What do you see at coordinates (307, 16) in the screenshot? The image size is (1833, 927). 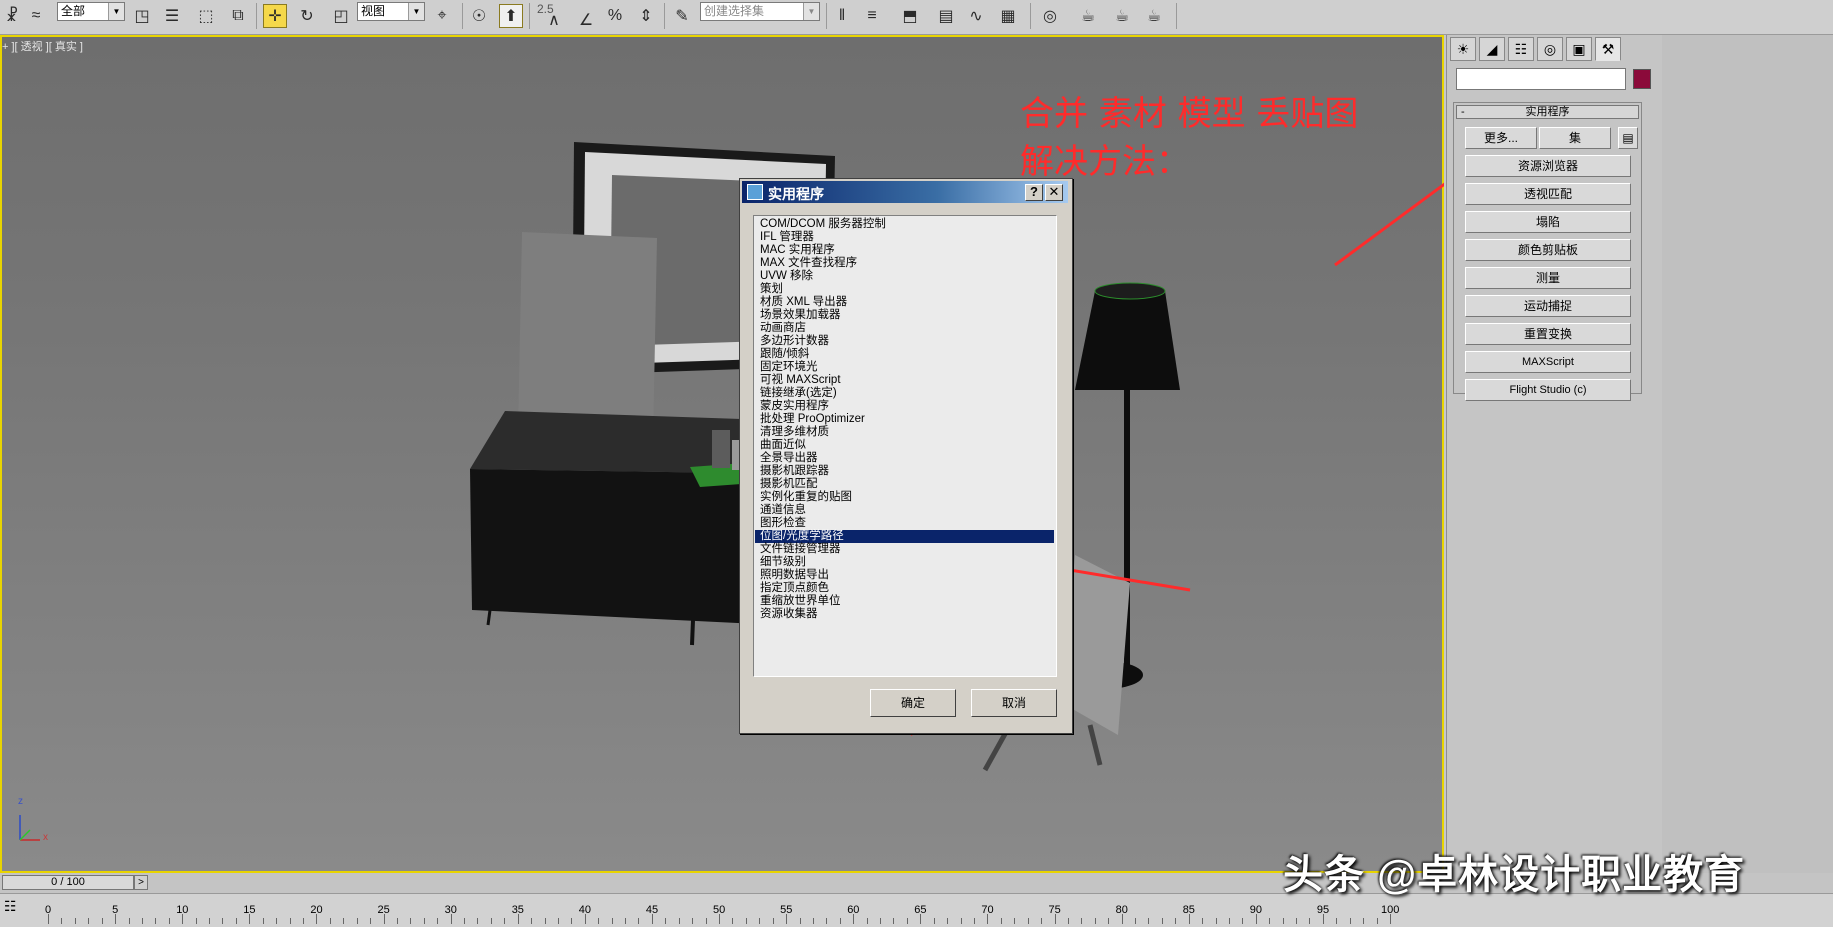 I see `select-and-rotate-icon: ↻` at bounding box center [307, 16].